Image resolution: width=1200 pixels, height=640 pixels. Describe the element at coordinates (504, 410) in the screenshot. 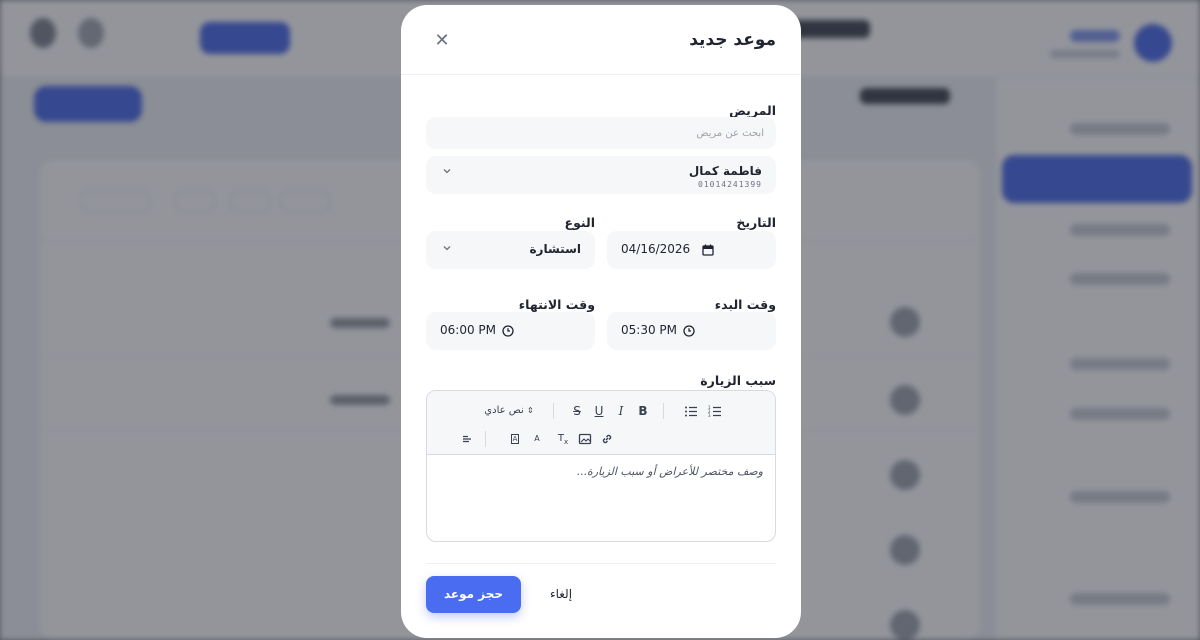

I see `text-style-value: نص عادي` at that location.